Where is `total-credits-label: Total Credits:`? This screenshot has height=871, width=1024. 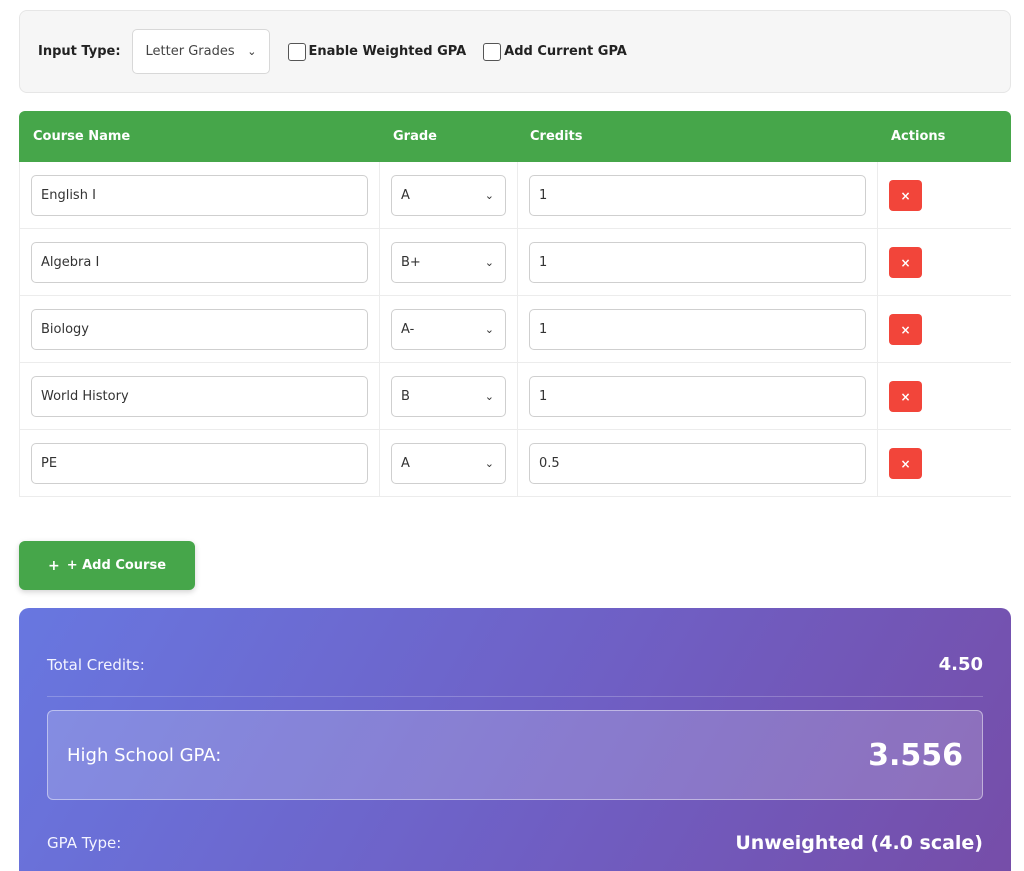
total-credits-label: Total Credits: is located at coordinates (96, 664).